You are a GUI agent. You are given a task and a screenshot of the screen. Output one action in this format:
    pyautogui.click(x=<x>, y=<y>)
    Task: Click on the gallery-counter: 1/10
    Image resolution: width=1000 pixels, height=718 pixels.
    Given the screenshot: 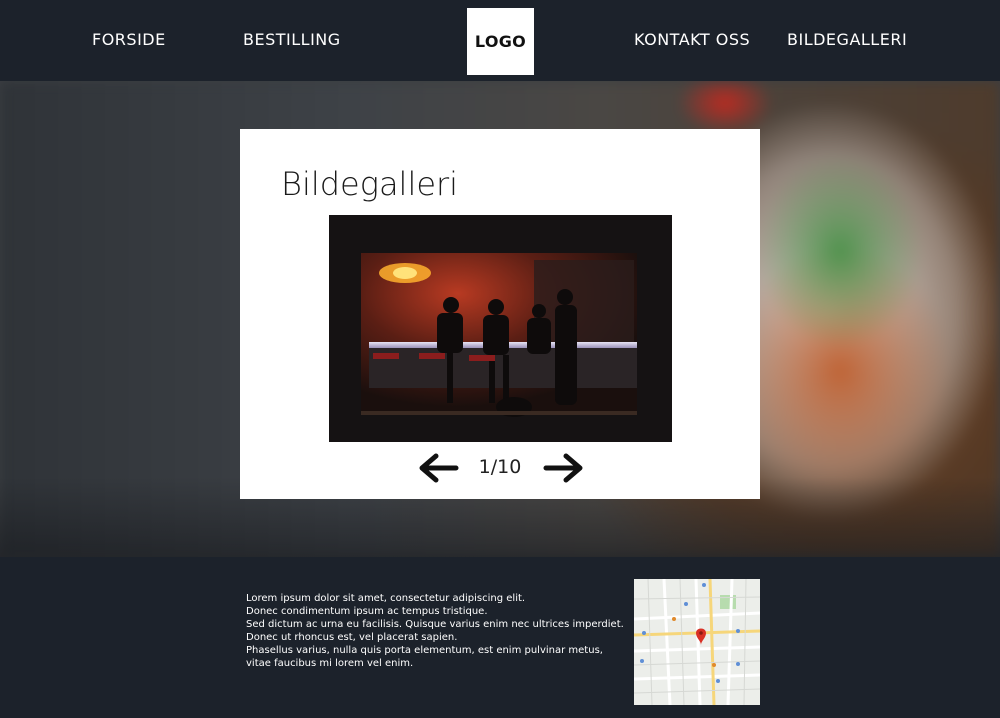 What is the action you would take?
    pyautogui.click(x=500, y=467)
    